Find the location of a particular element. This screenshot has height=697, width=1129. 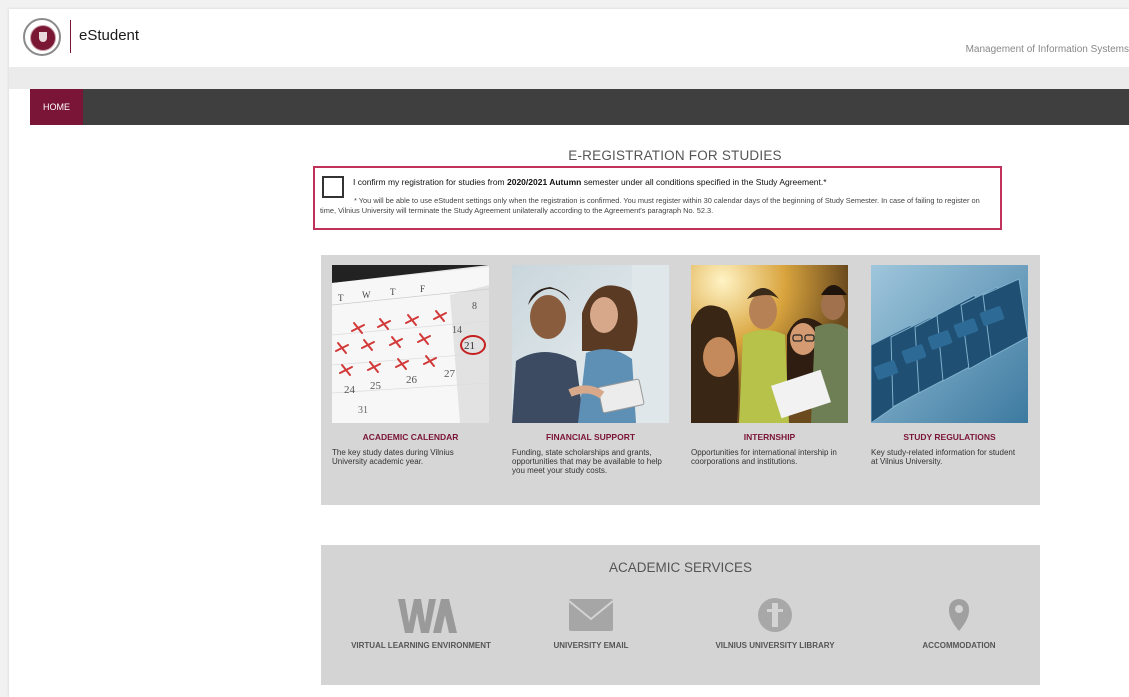

service-label: VIRTUAL LEARNING ENVIRONMENT is located at coordinates (421, 645).